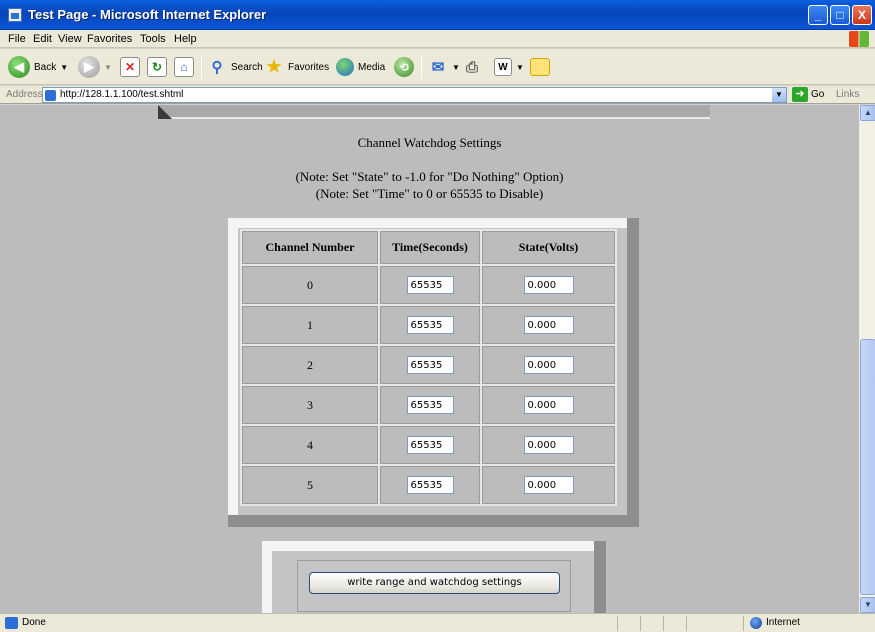 This screenshot has width=875, height=632. I want to click on menu-tools: Tools, so click(153, 39).